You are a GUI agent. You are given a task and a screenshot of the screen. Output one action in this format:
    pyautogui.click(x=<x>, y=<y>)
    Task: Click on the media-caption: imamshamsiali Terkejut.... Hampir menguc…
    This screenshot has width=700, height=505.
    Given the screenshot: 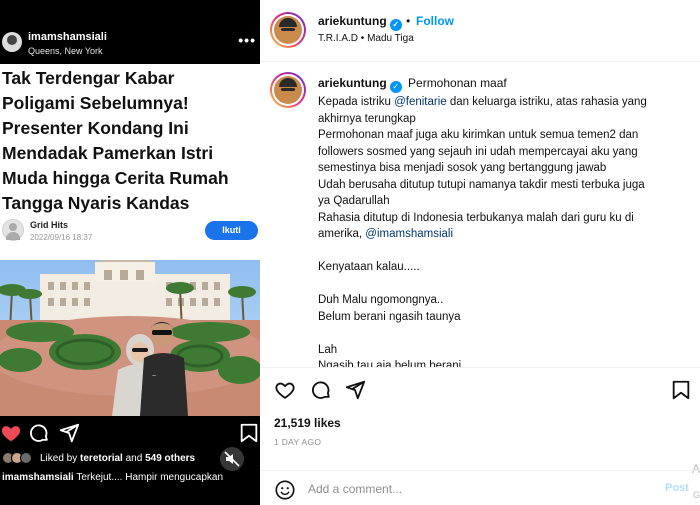 What is the action you would take?
    pyautogui.click(x=130, y=477)
    